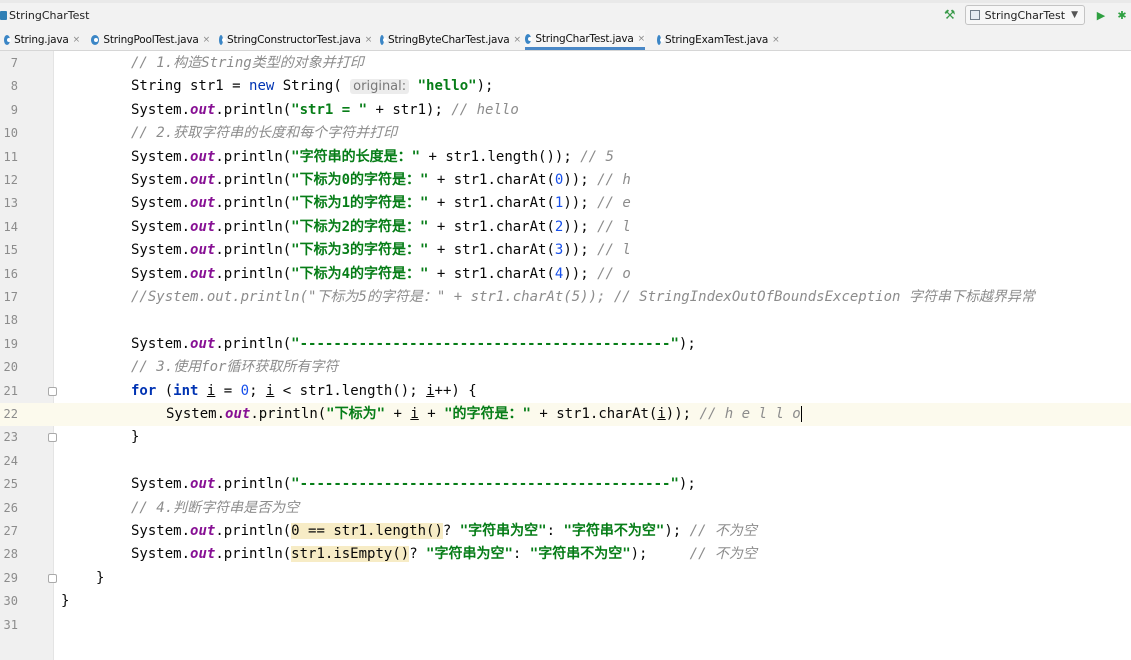 Image resolution: width=1131 pixels, height=660 pixels. Describe the element at coordinates (10, 297) in the screenshot. I see `line-number: 17` at that location.